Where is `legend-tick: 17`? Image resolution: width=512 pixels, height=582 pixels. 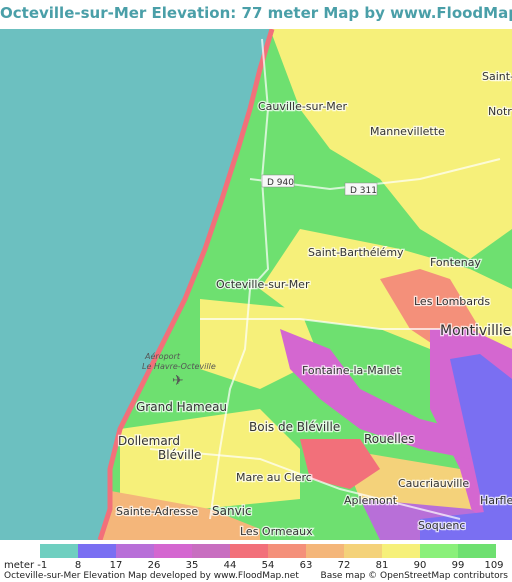
legend-tick: 17 is located at coordinates (116, 565).